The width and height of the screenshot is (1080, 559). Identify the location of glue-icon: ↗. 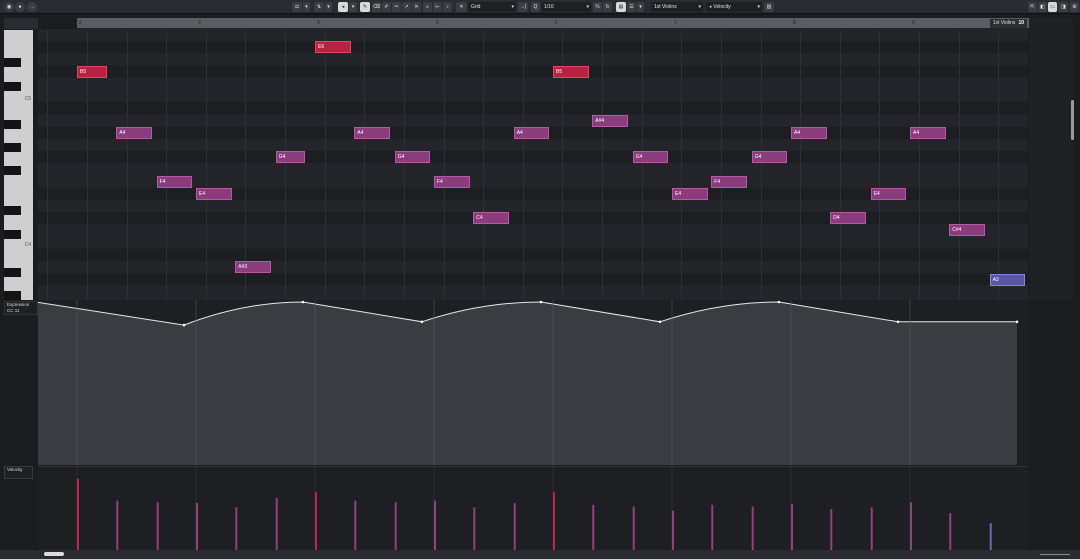
(406, 7).